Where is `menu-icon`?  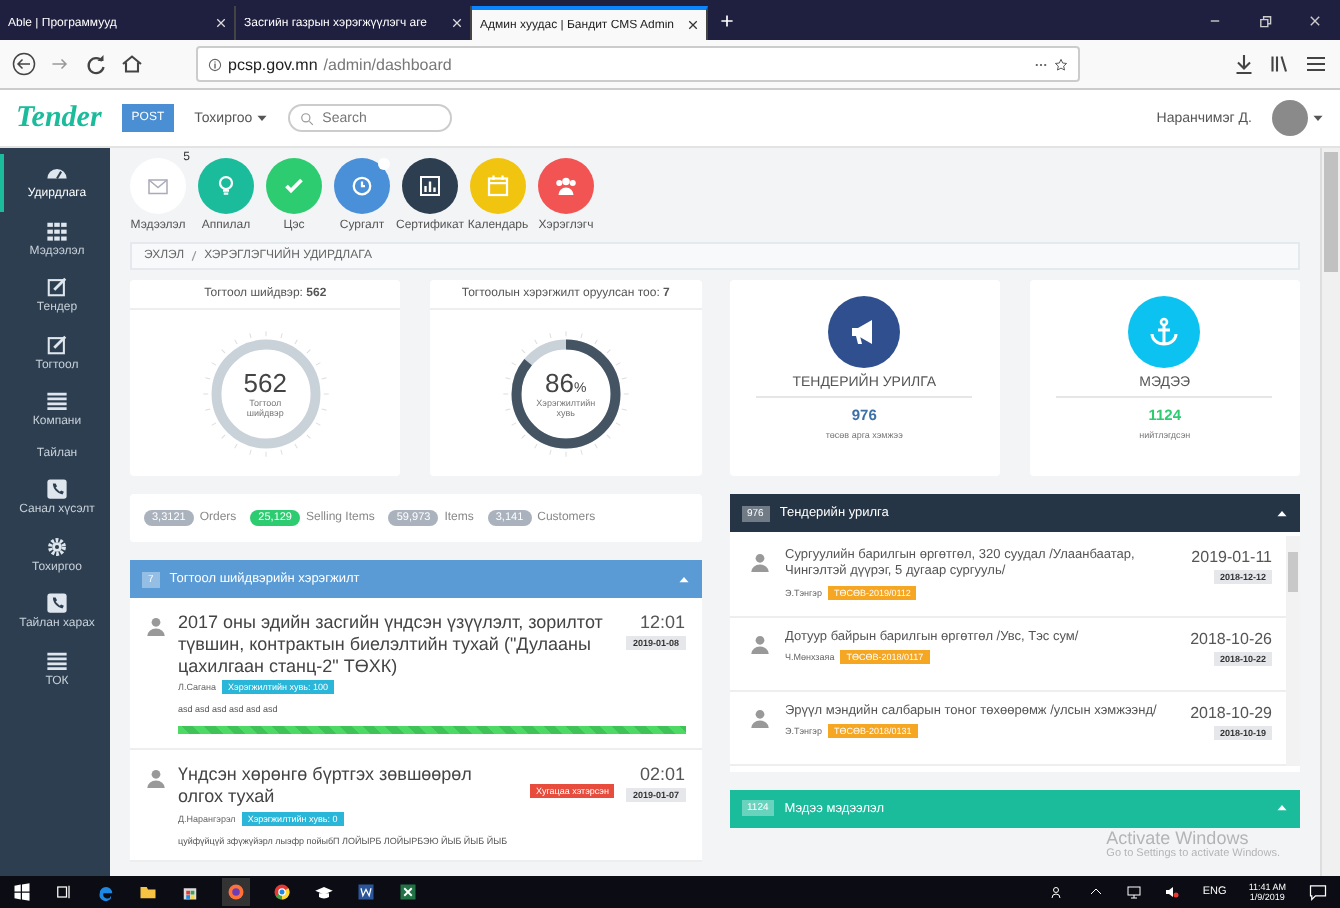 menu-icon is located at coordinates (1316, 64).